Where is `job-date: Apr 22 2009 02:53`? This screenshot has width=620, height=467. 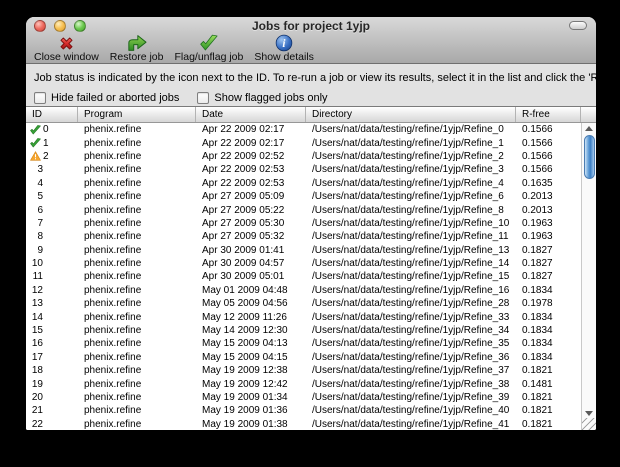
job-date: Apr 22 2009 02:53 is located at coordinates (243, 183).